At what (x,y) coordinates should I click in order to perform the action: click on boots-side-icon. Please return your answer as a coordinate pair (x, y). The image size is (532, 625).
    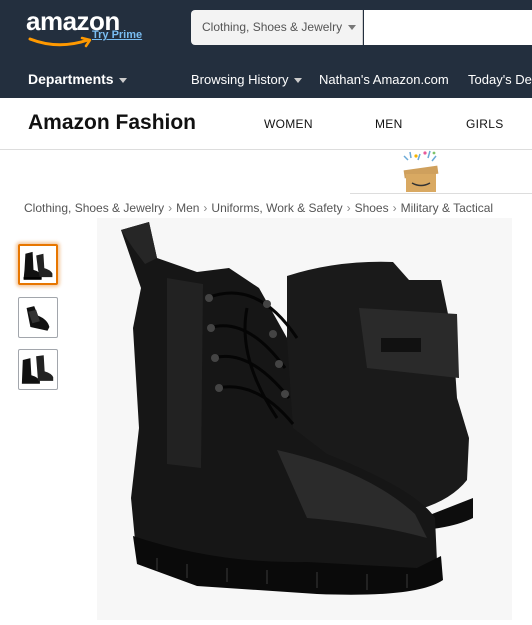
    Looking at the image, I should click on (37, 369).